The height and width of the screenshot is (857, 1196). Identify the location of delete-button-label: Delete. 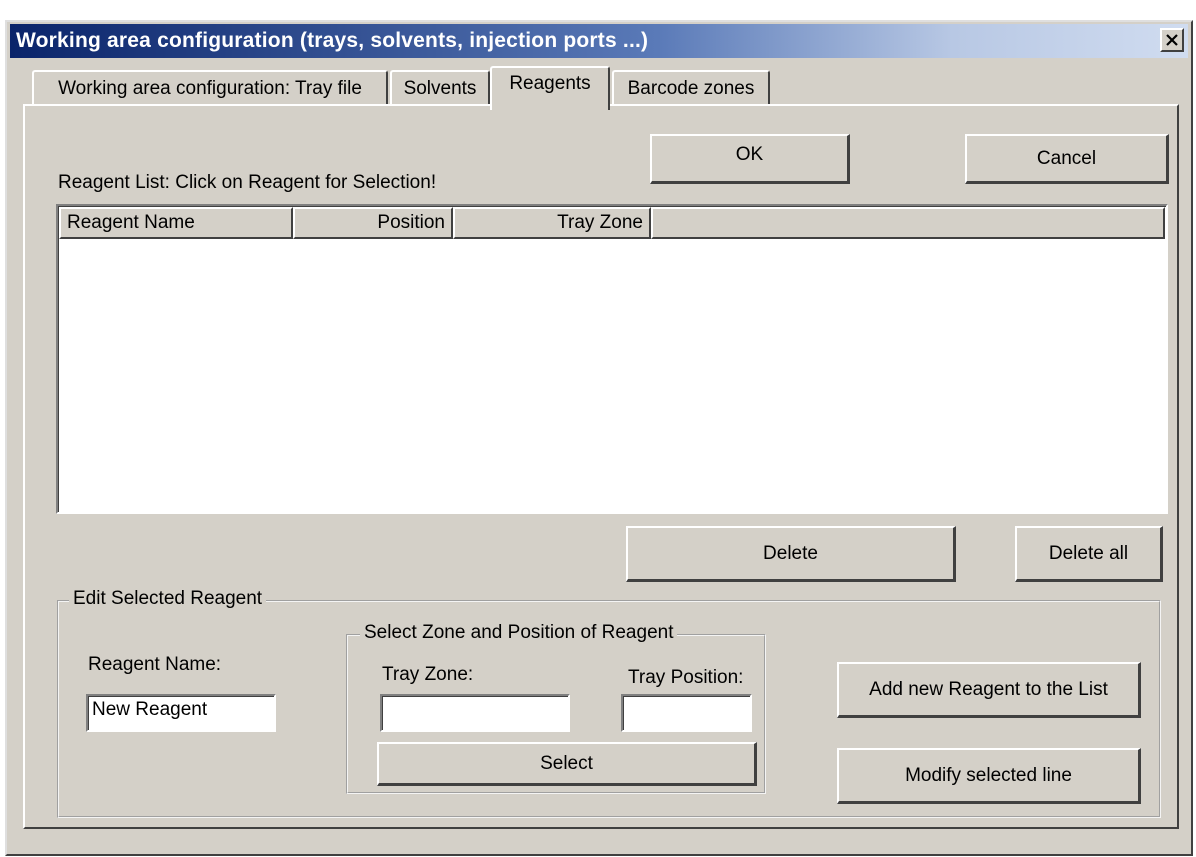
(790, 553).